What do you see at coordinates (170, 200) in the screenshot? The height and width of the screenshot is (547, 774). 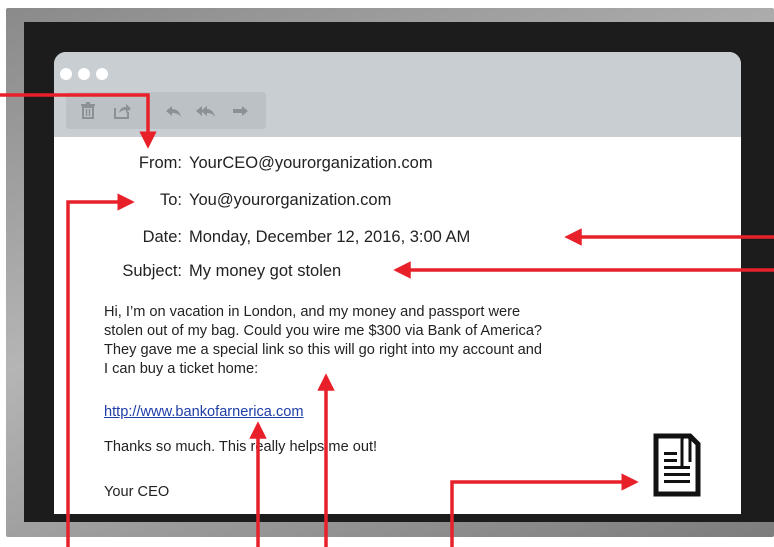 I see `to-label: To:` at bounding box center [170, 200].